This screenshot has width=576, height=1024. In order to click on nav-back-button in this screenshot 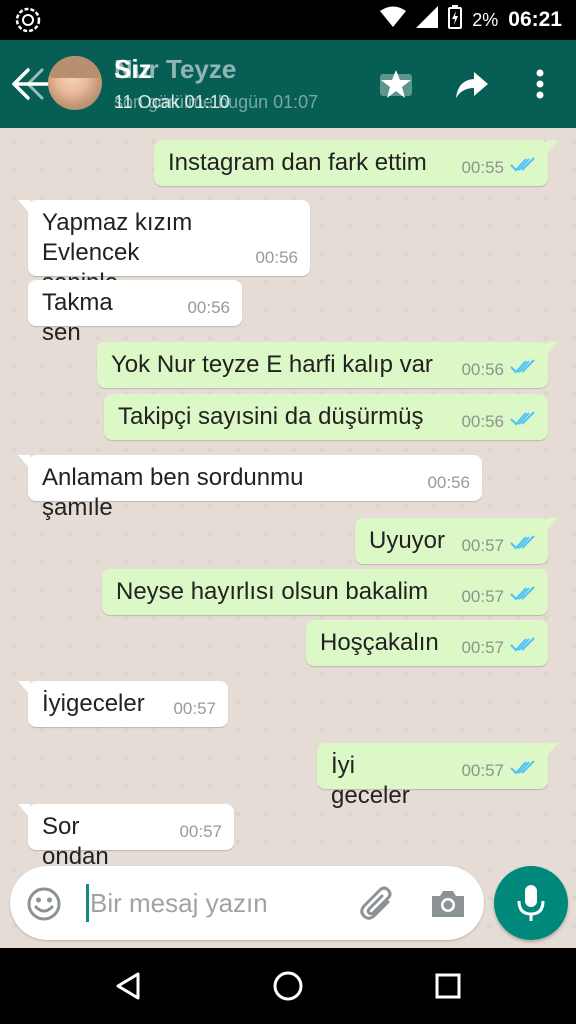, I will do `click(128, 986)`.